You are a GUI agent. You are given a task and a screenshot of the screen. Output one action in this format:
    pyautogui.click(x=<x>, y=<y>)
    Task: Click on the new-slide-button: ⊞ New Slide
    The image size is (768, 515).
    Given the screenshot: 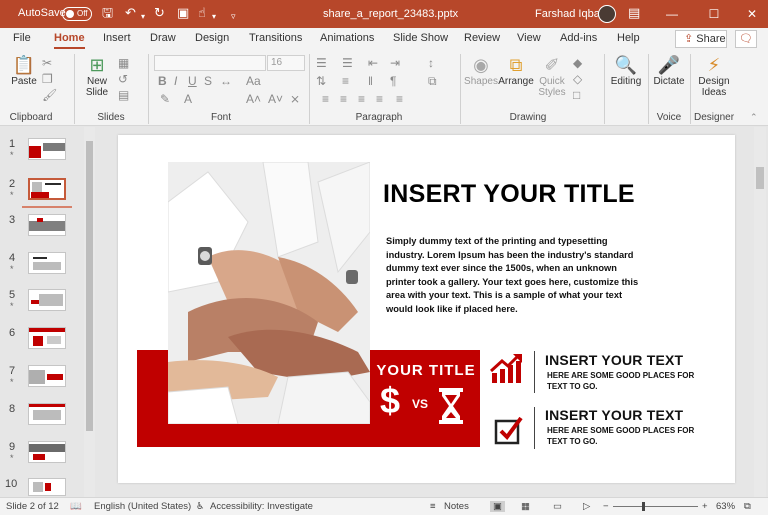 What is the action you would take?
    pyautogui.click(x=97, y=76)
    